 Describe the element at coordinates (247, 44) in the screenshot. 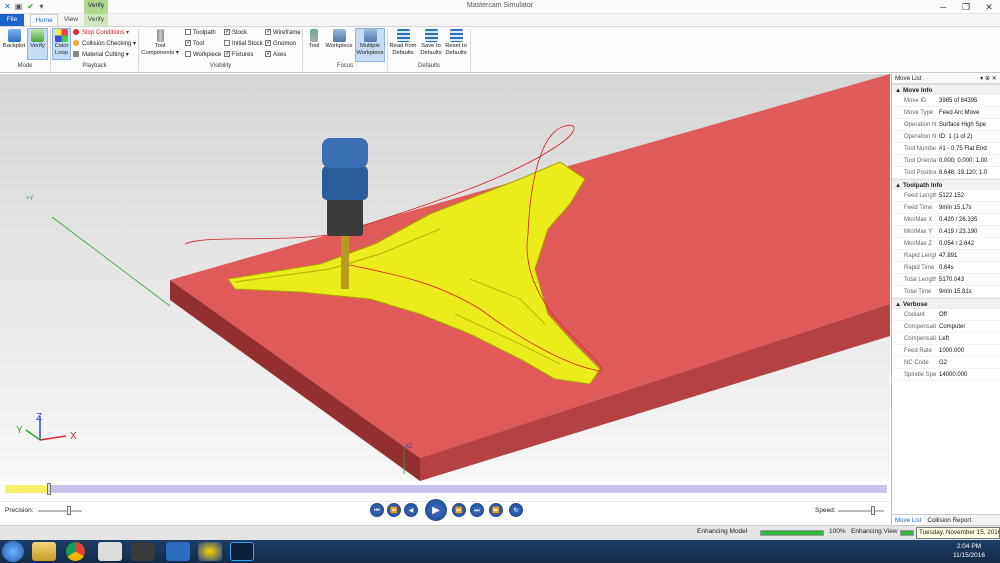

I see `initial-stock-label: Initial Stock` at that location.